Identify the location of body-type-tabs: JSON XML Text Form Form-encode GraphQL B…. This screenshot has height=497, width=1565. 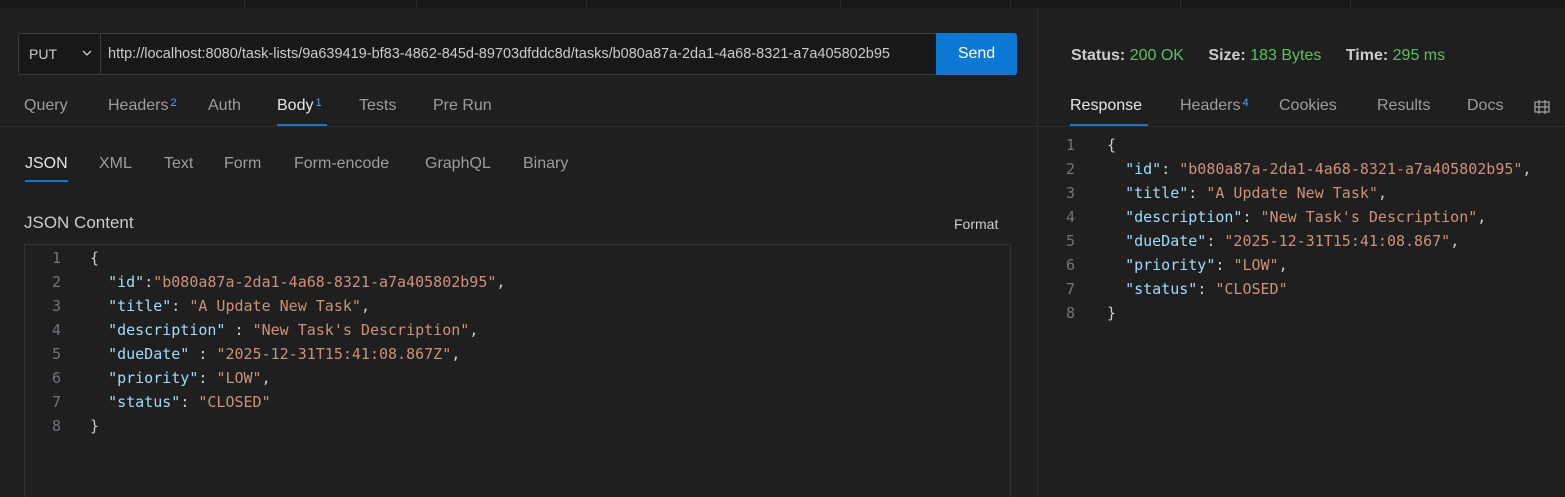
(519, 172).